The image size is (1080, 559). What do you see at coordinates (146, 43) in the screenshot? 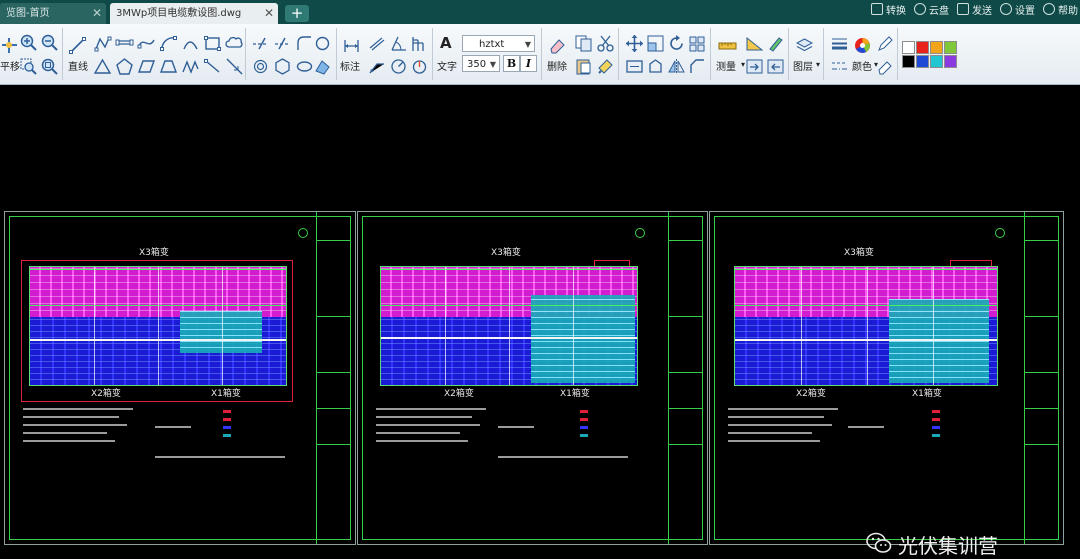
I see `spline-icon` at bounding box center [146, 43].